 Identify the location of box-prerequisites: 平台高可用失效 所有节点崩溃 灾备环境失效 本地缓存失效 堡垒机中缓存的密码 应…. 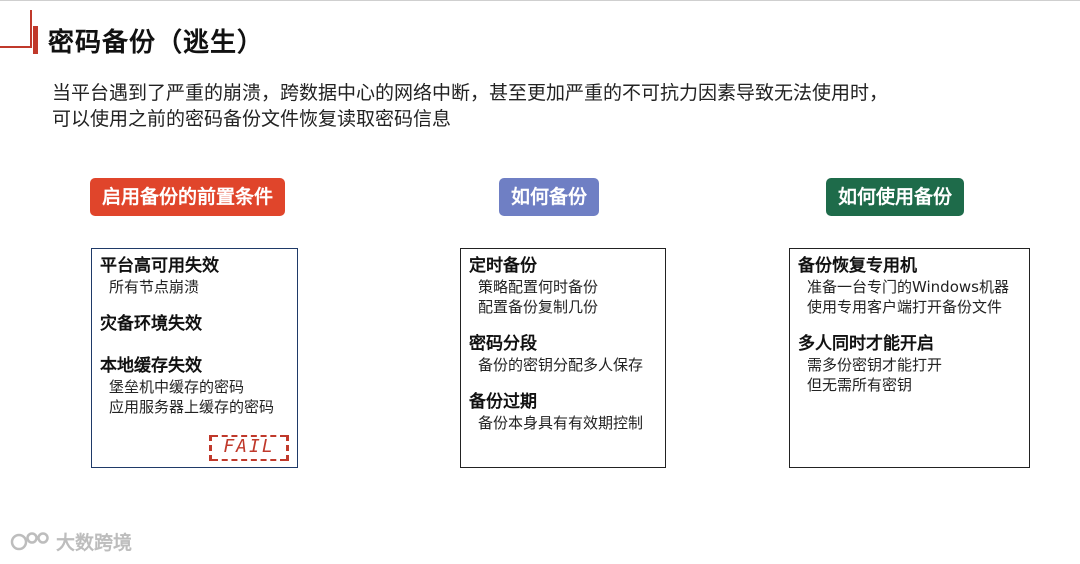
(194, 358).